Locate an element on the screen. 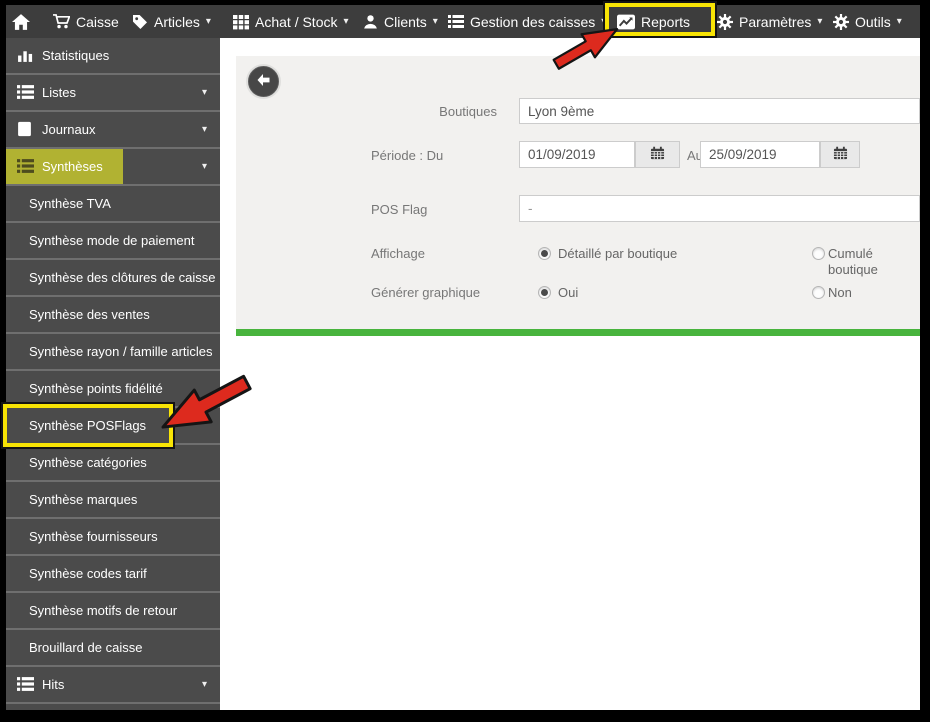  boutiques-label: Boutiques is located at coordinates (468, 111).